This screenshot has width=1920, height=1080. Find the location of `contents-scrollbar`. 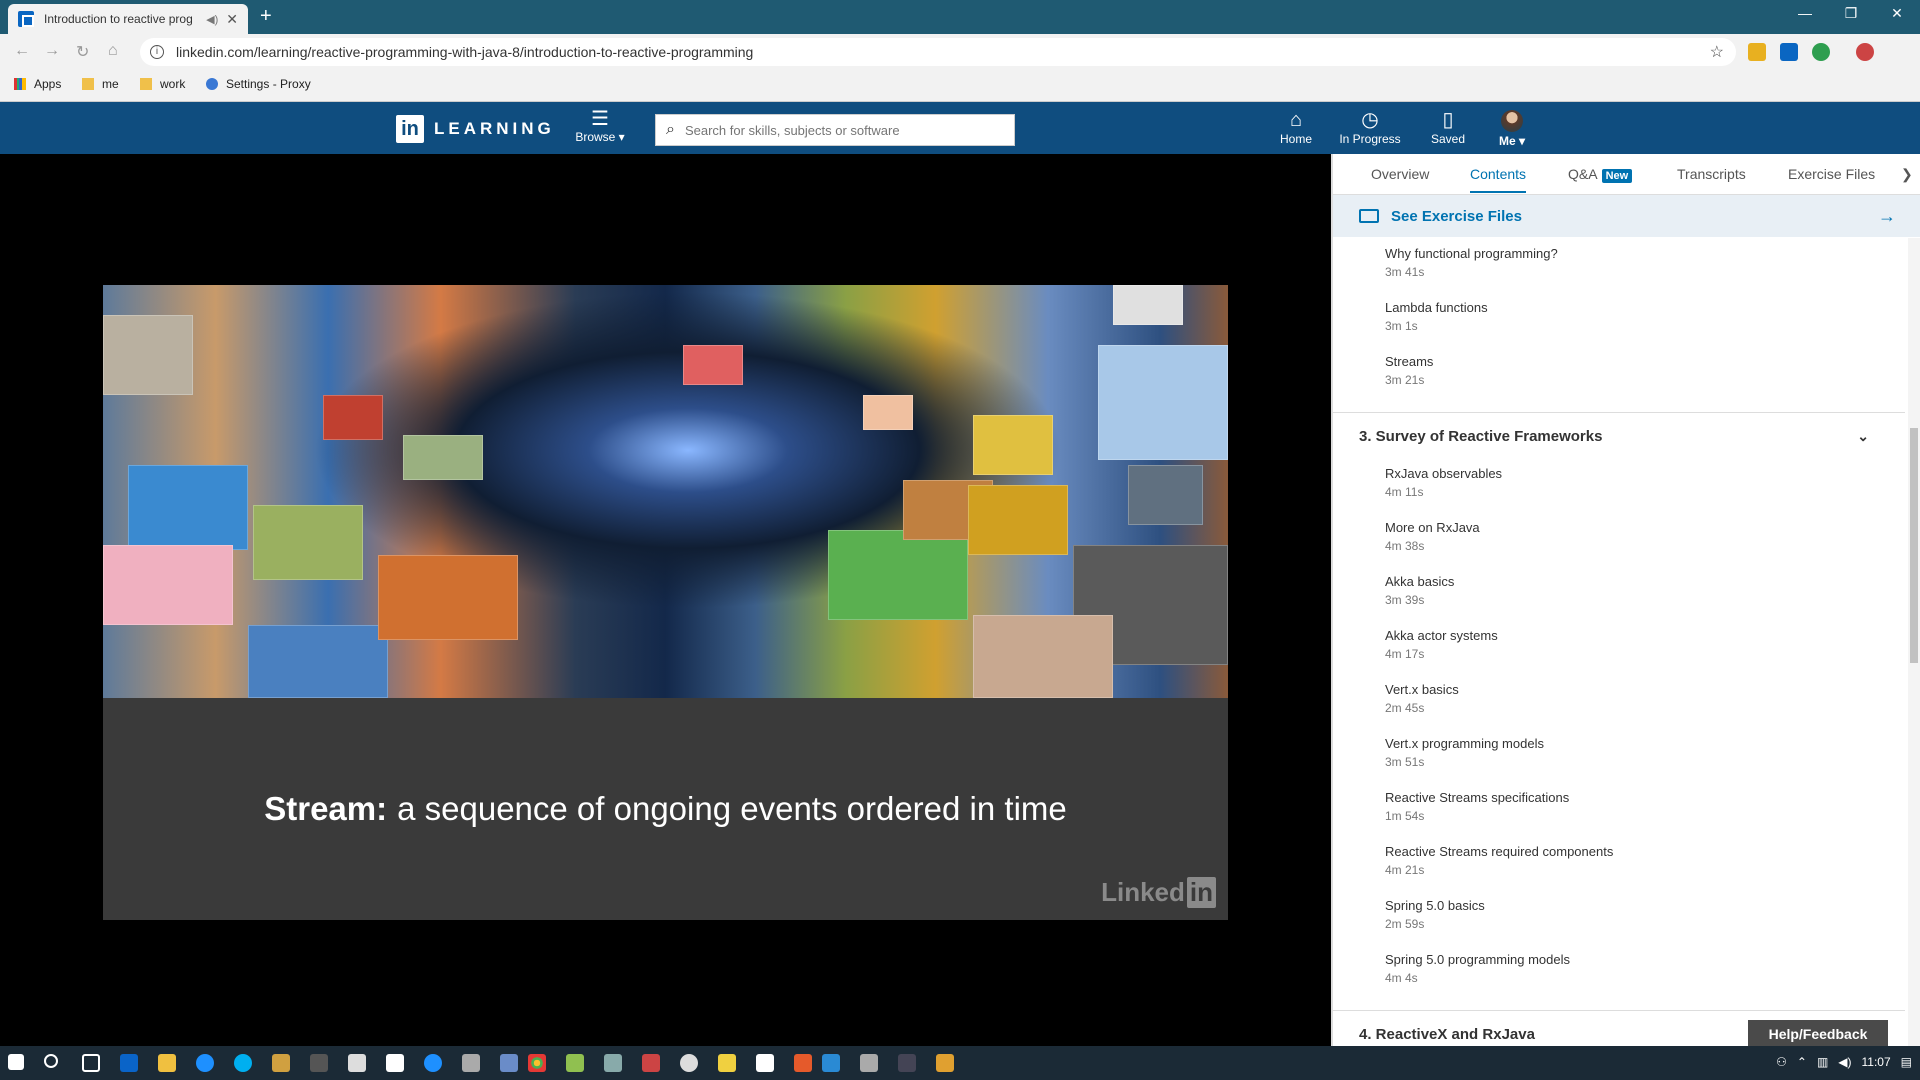

contents-scrollbar is located at coordinates (1914, 642).